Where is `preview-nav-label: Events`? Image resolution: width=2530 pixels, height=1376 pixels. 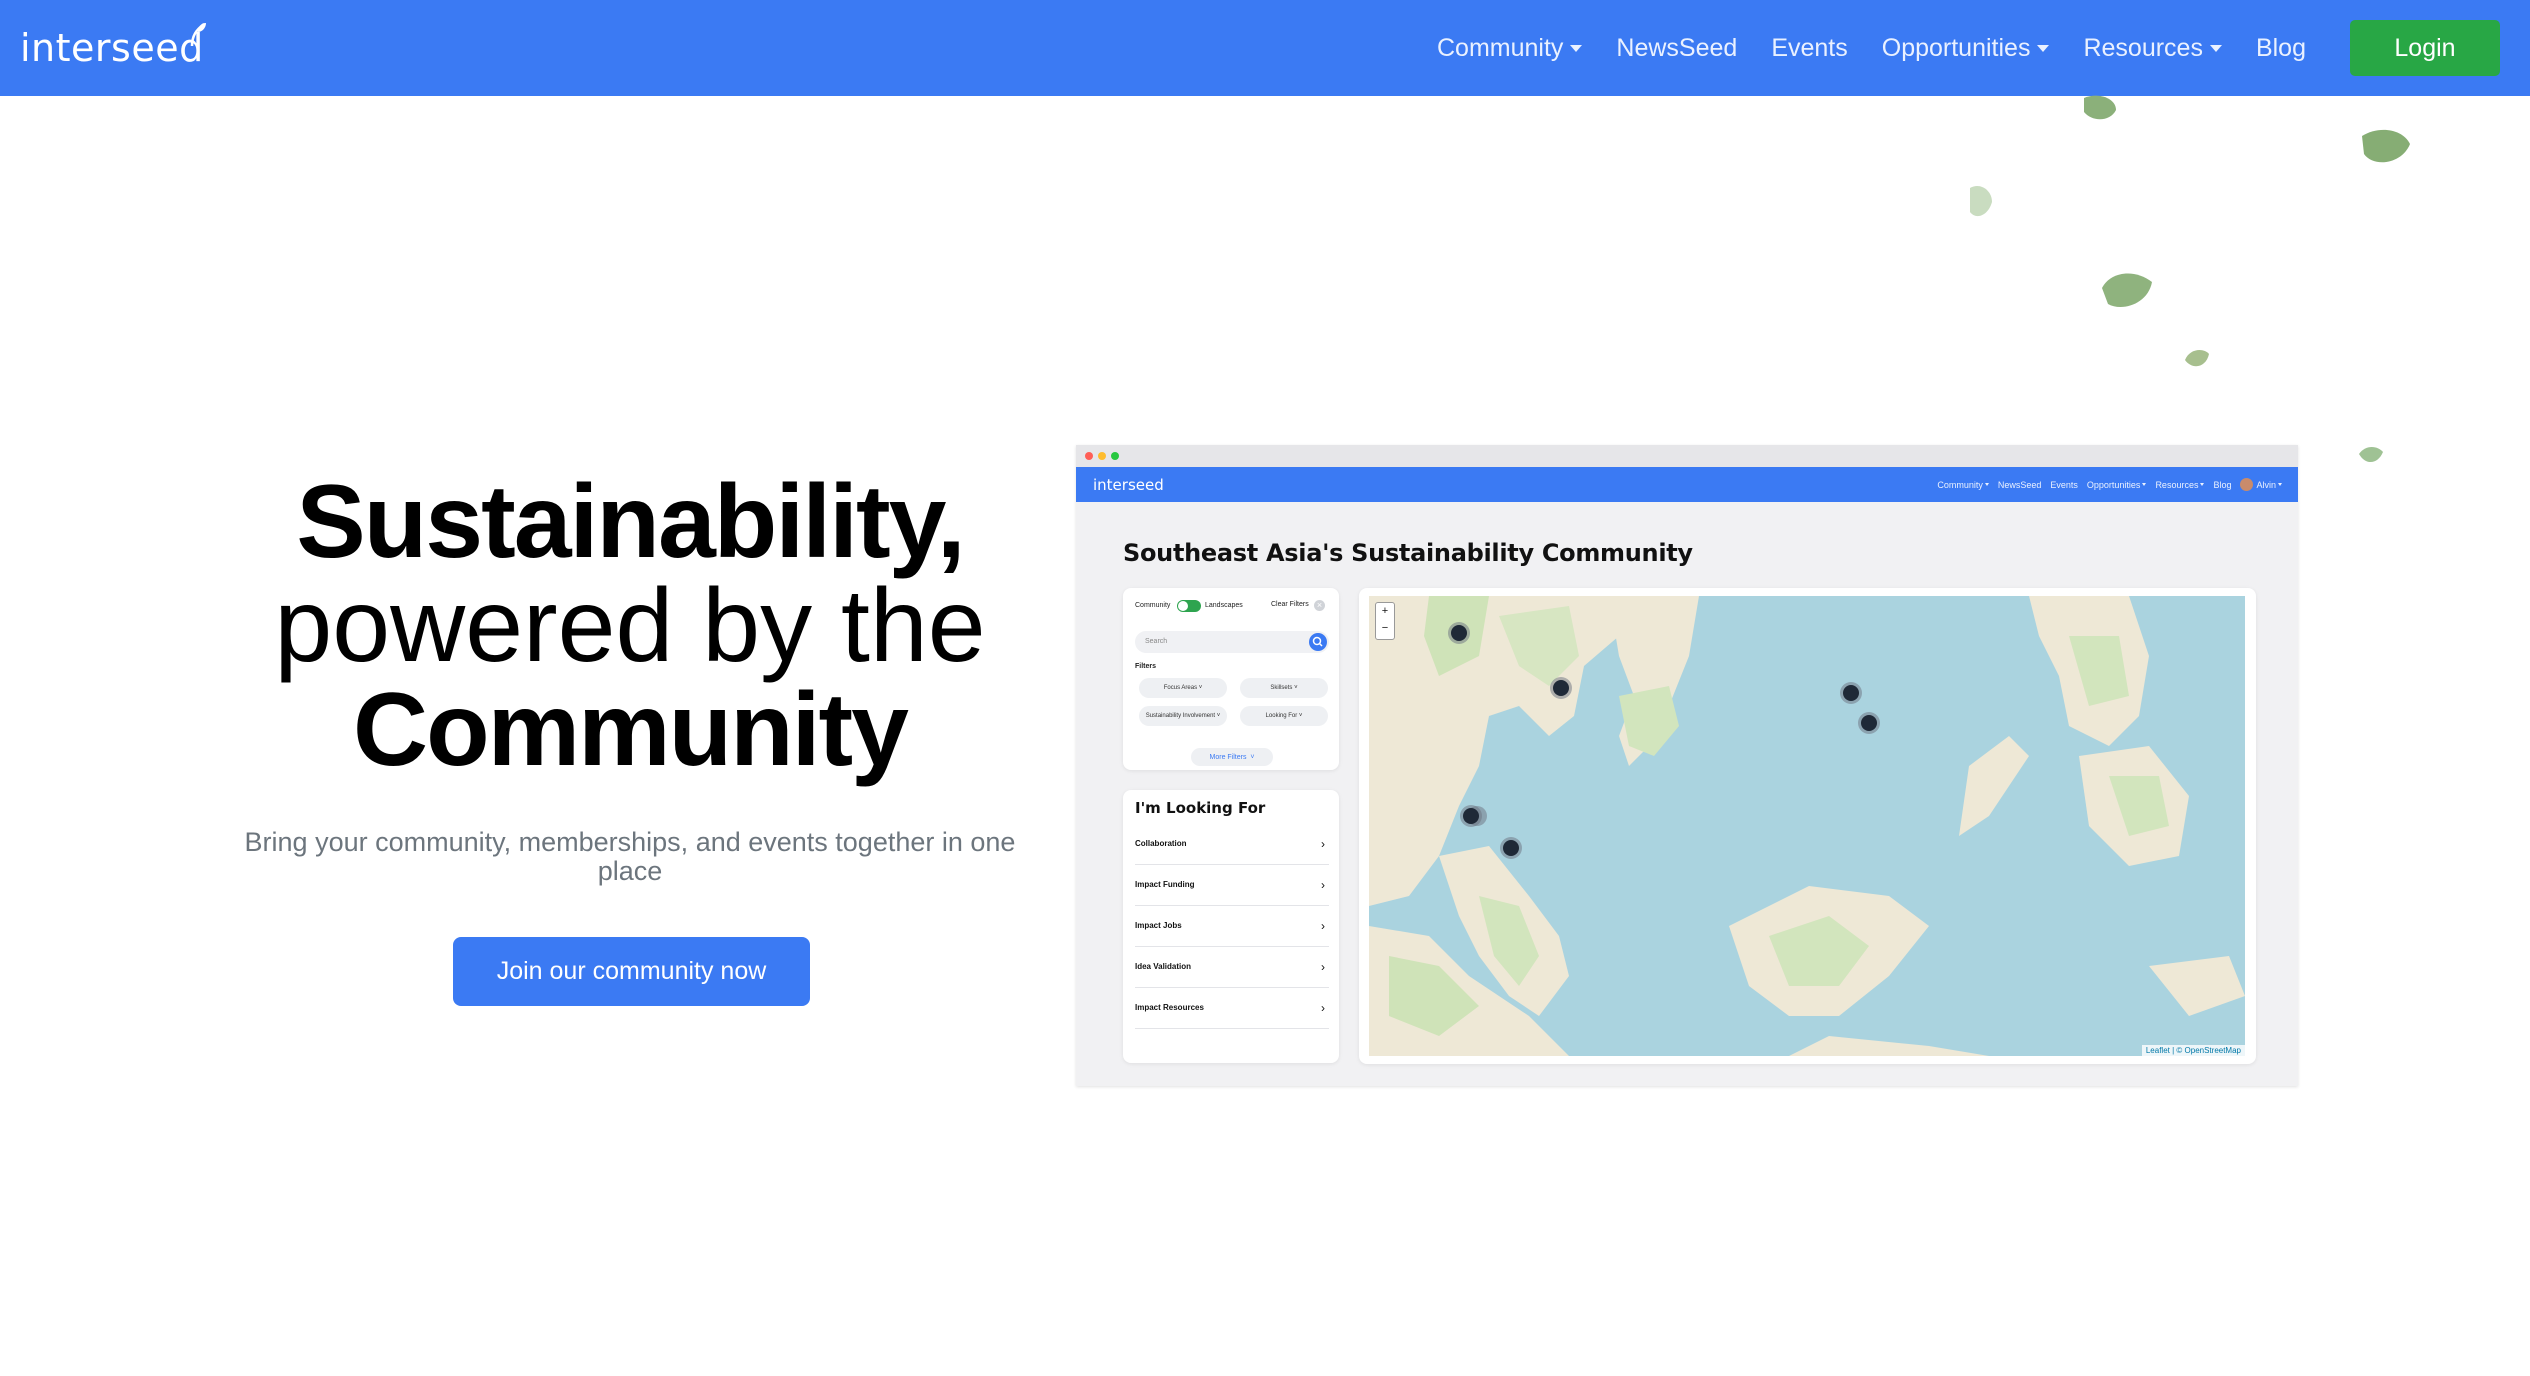
preview-nav-label: Events is located at coordinates (2064, 484).